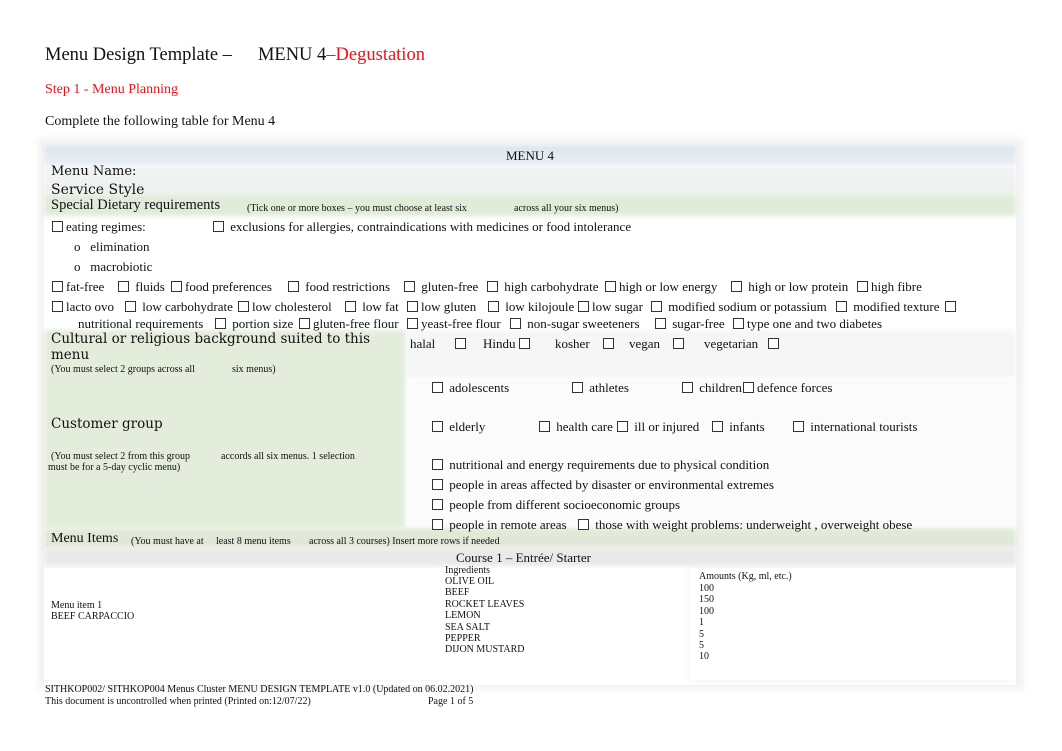  Describe the element at coordinates (576, 427) in the screenshot. I see `option-health-care: health care` at that location.